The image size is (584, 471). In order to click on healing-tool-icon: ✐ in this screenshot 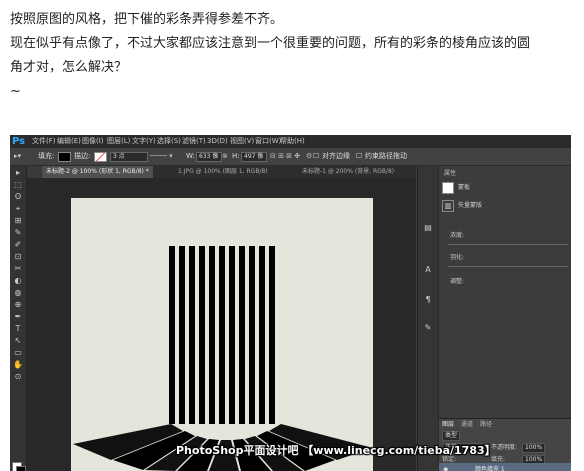, I will do `click(18, 245)`.